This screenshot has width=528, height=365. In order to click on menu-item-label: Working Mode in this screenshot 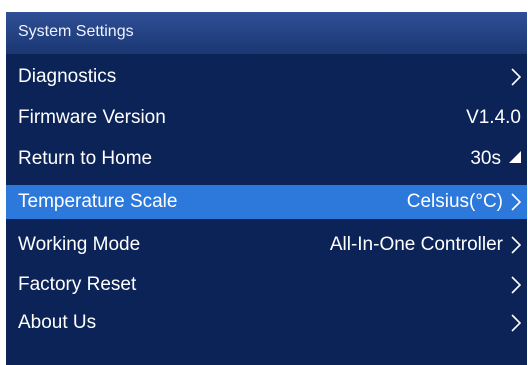, I will do `click(79, 244)`.